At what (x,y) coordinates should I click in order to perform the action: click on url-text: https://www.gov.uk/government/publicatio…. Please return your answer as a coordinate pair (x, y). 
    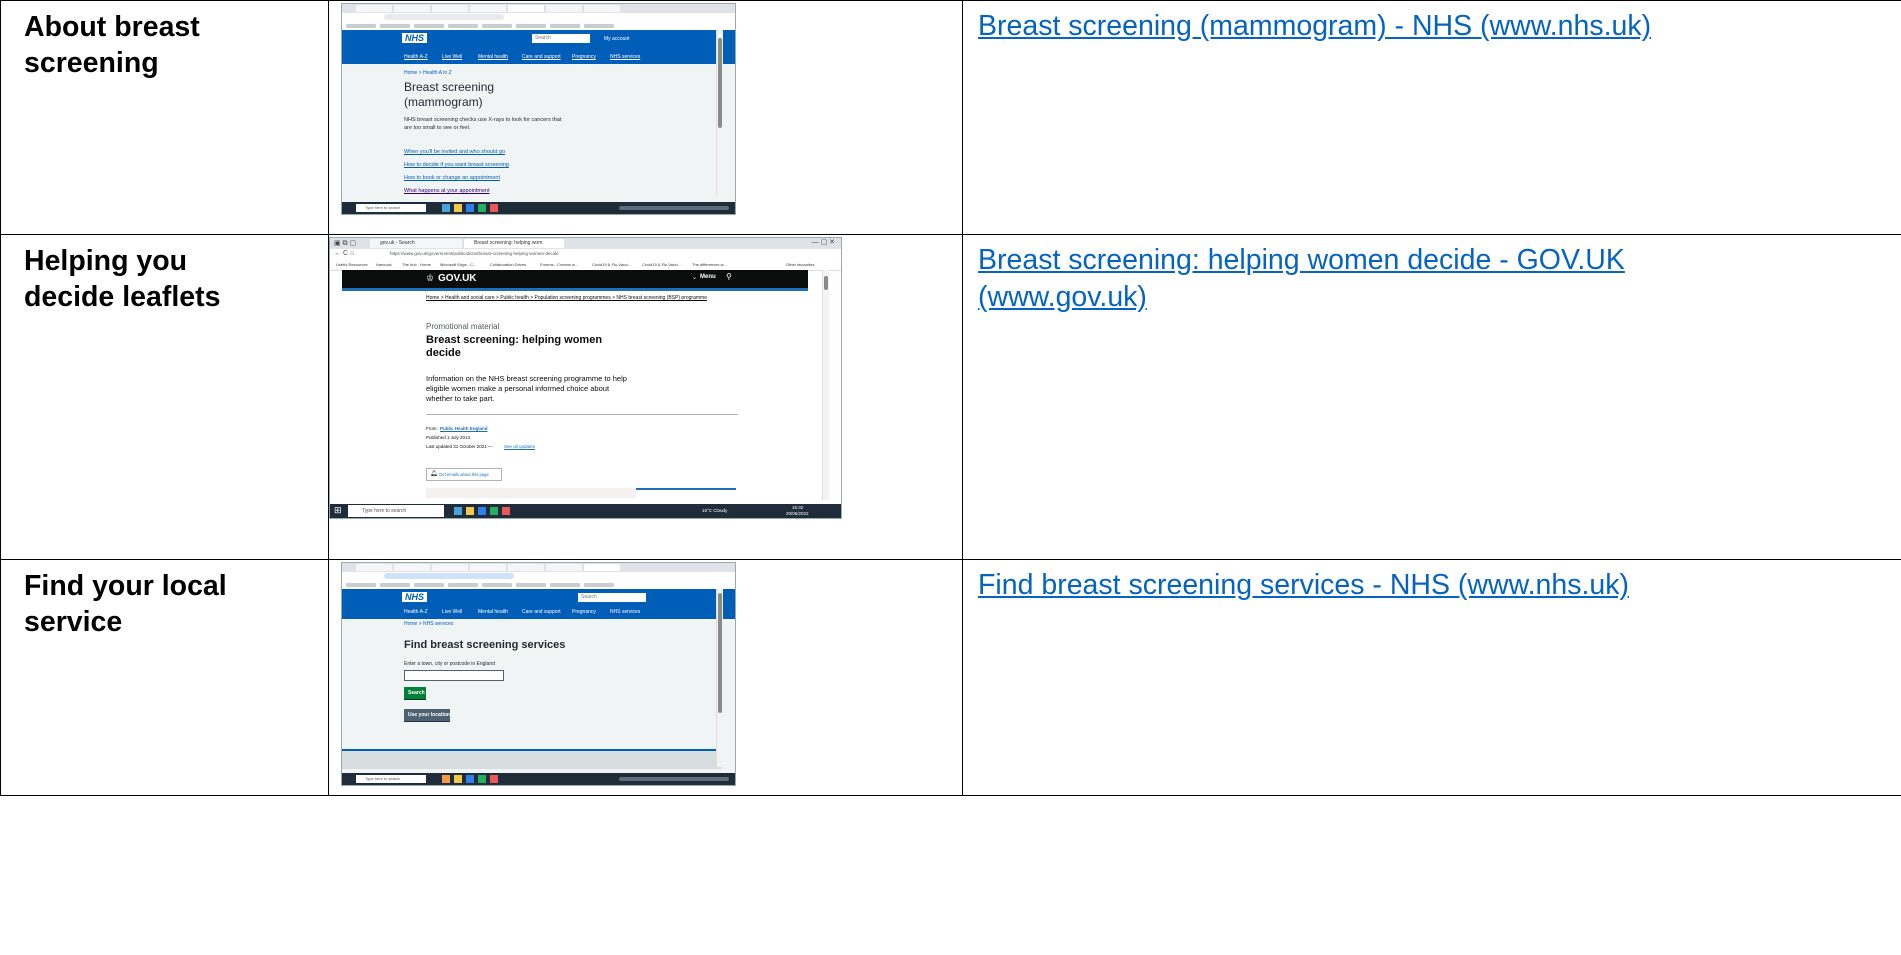
    Looking at the image, I should click on (474, 253).